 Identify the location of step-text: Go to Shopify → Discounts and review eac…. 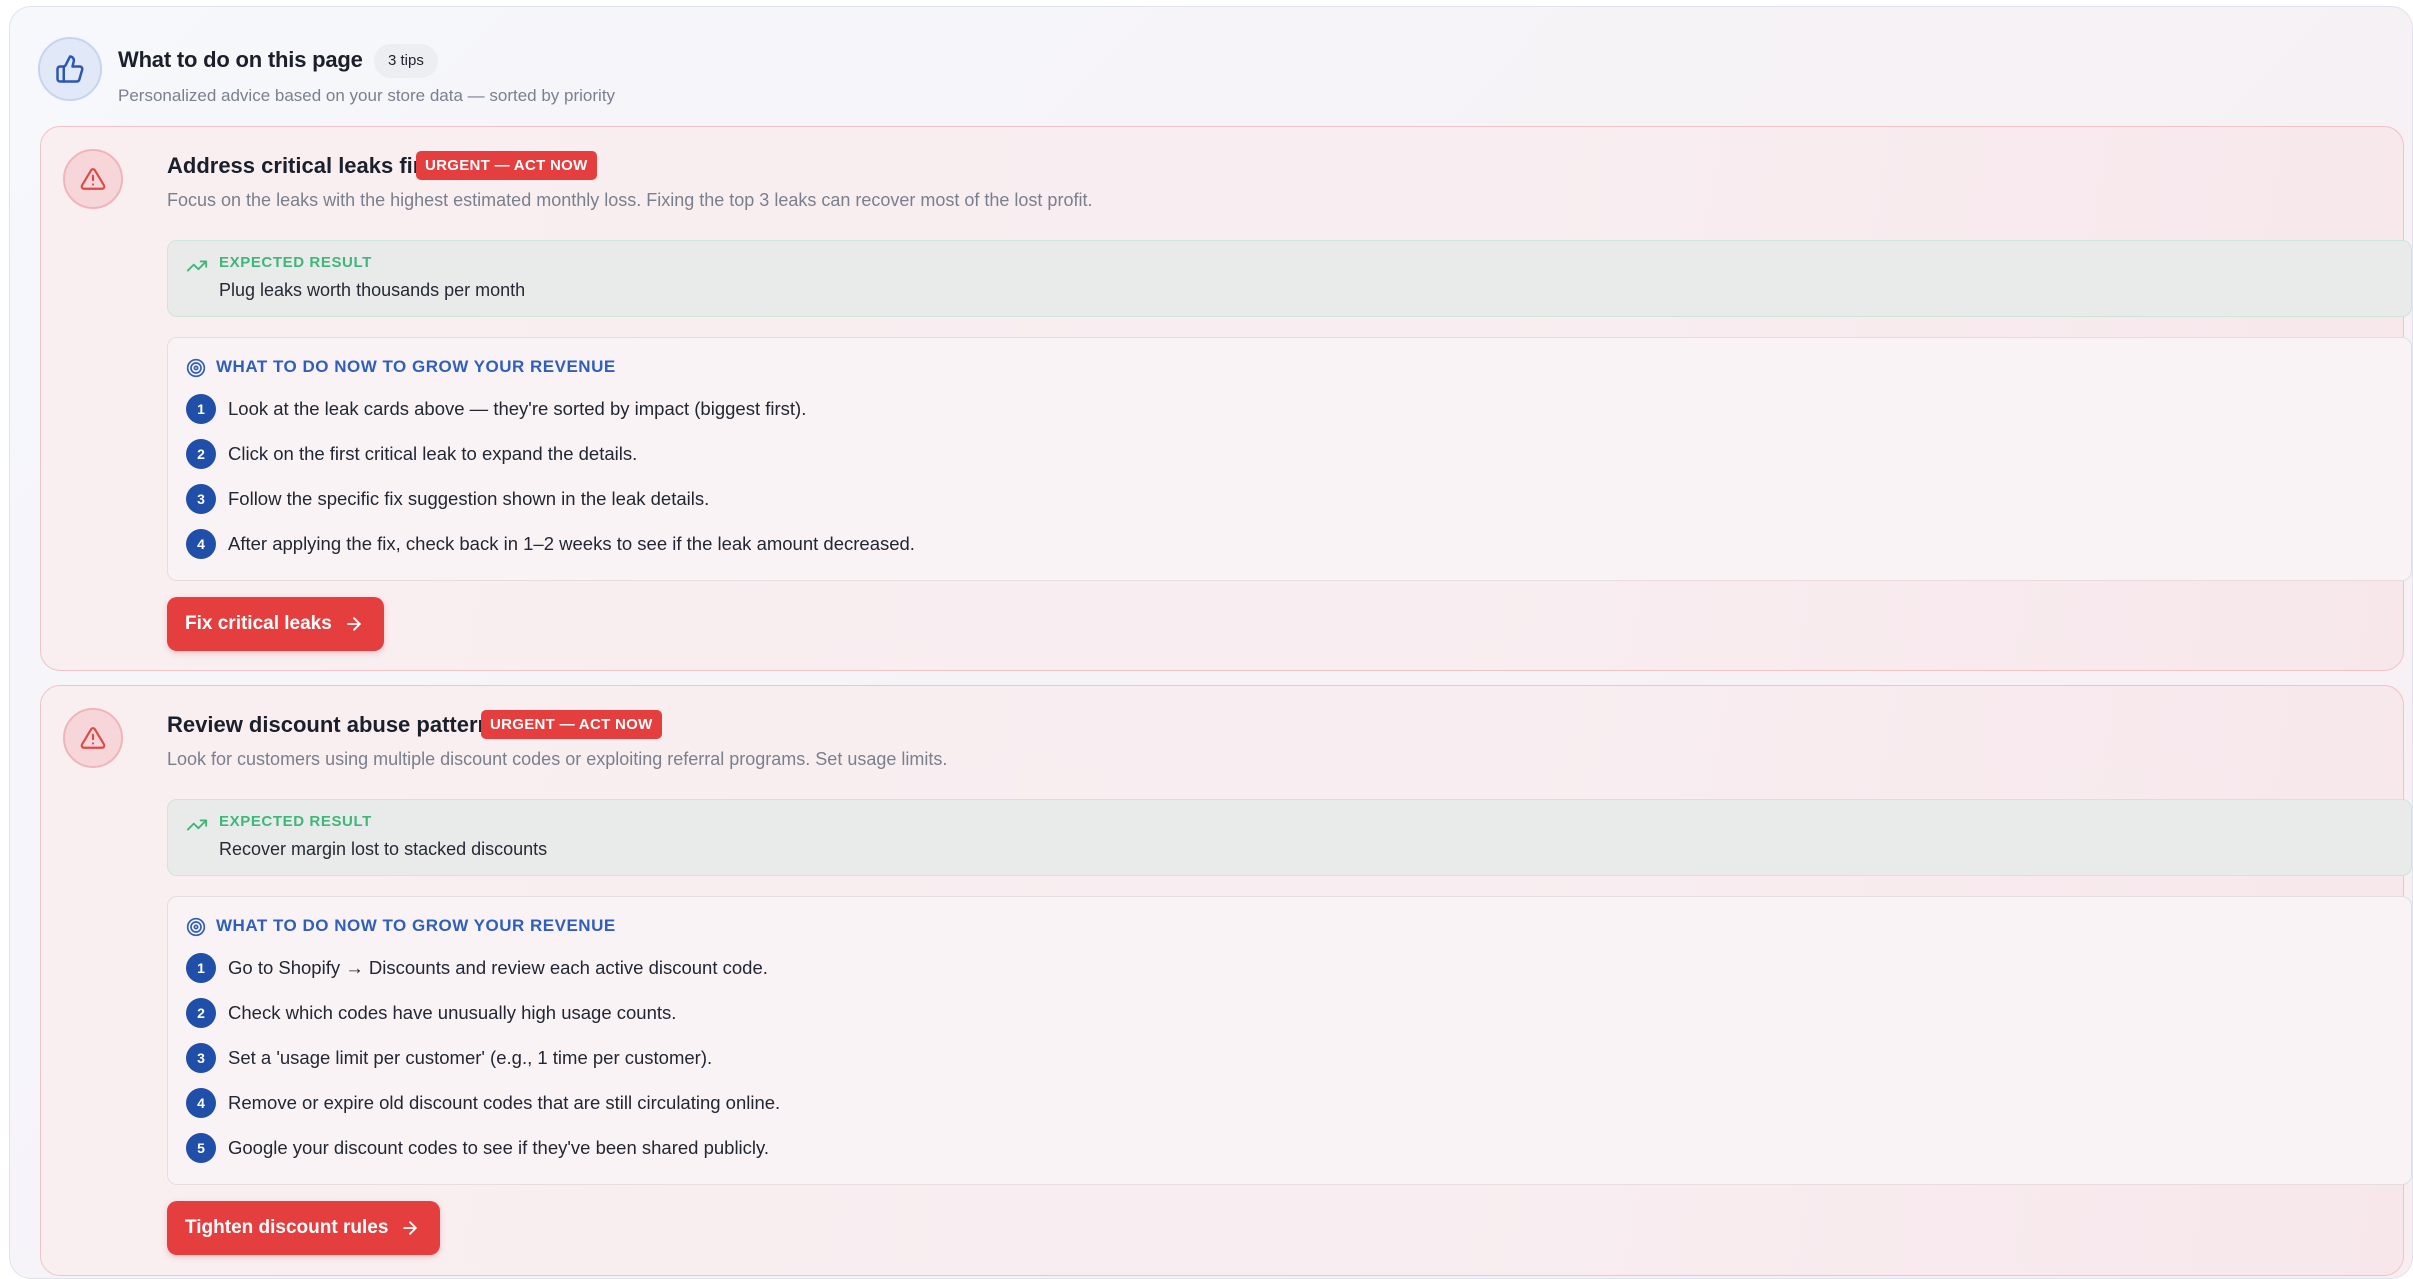
(498, 967).